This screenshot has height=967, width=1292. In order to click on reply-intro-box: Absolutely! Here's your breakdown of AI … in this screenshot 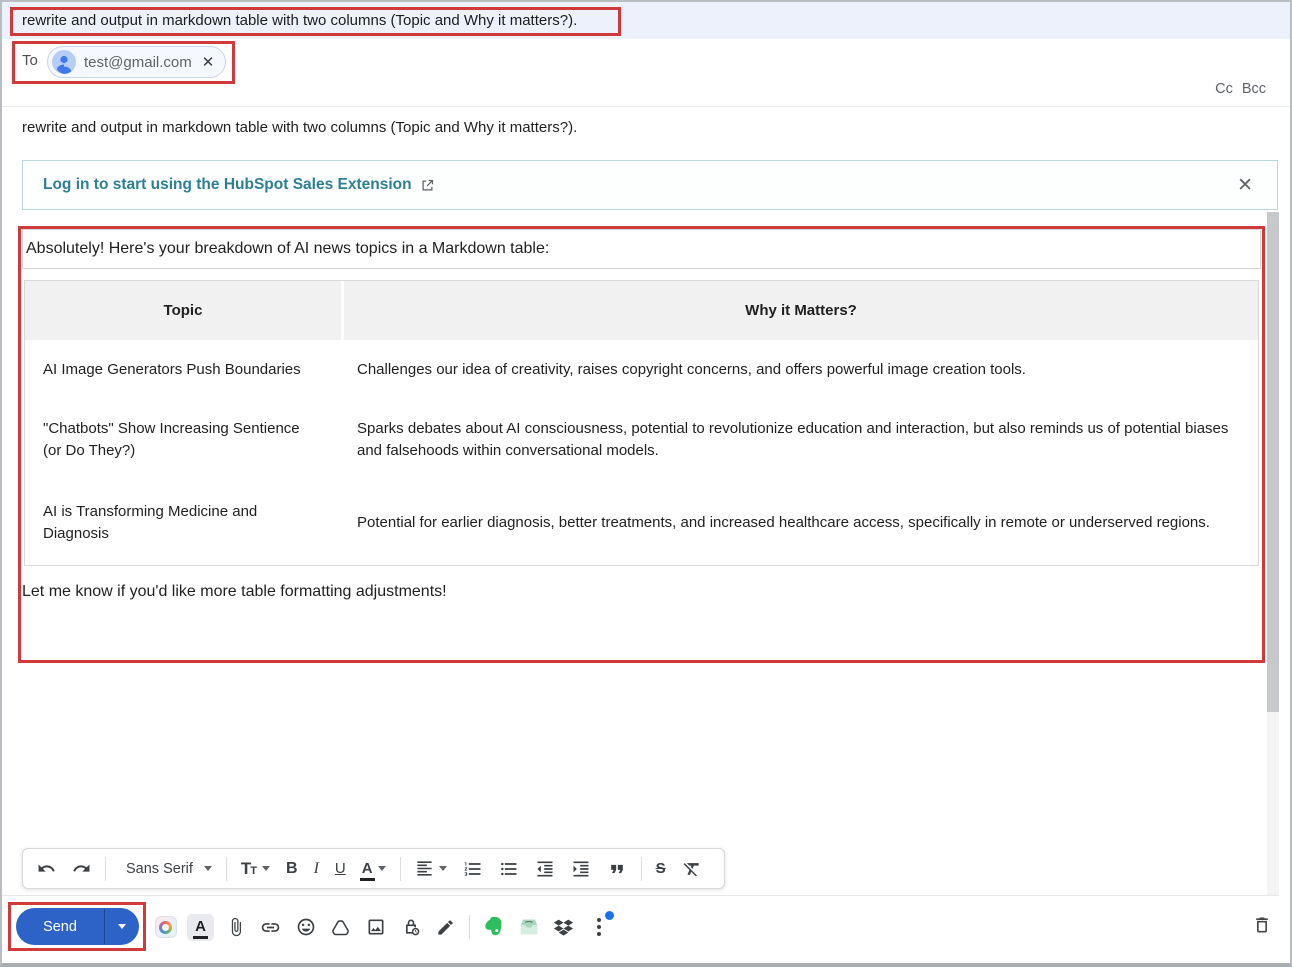, I will do `click(641, 249)`.